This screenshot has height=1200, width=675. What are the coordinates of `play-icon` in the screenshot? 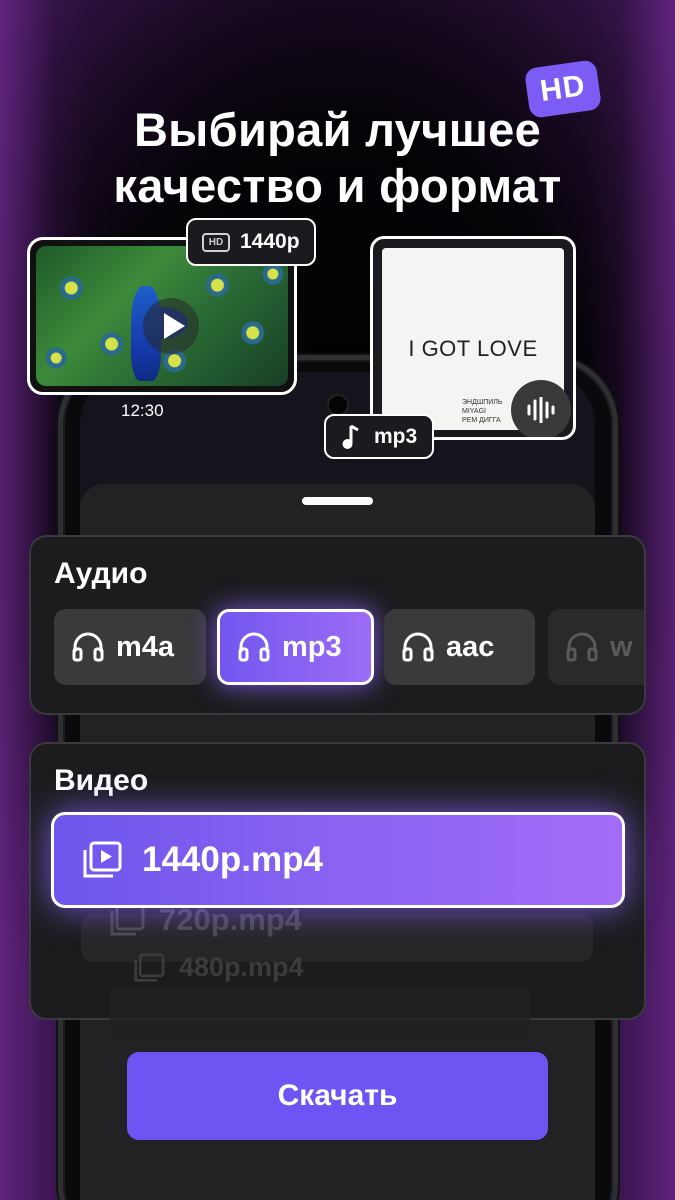 It's located at (171, 326).